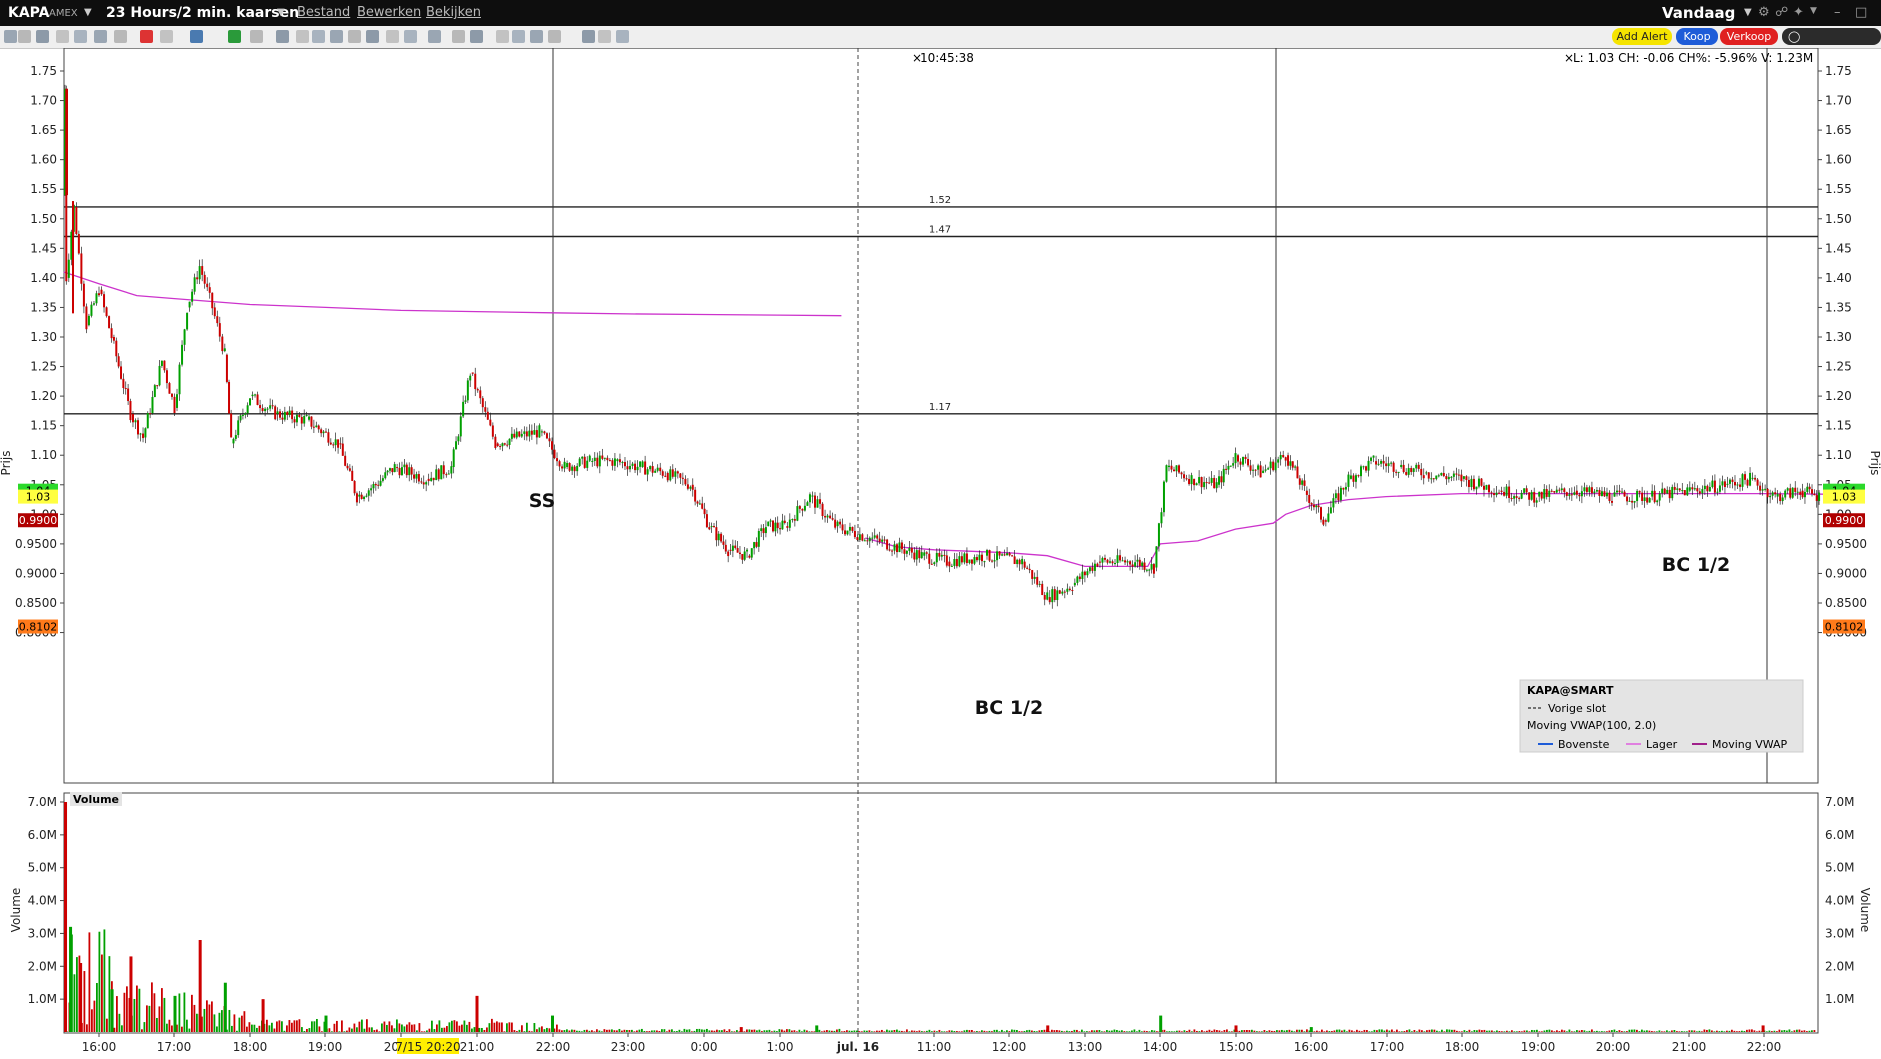  Describe the element at coordinates (1781, 12) in the screenshot. I see `link-icon: ☍` at that location.